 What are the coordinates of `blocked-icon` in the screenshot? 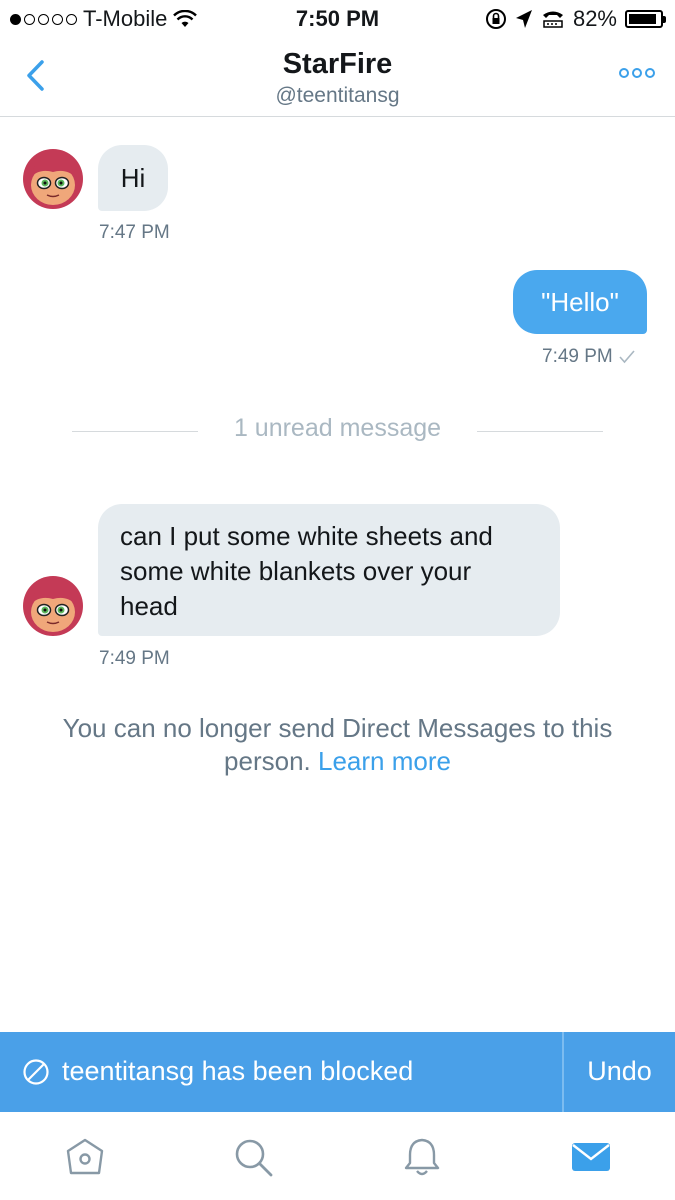 It's located at (36, 1071).